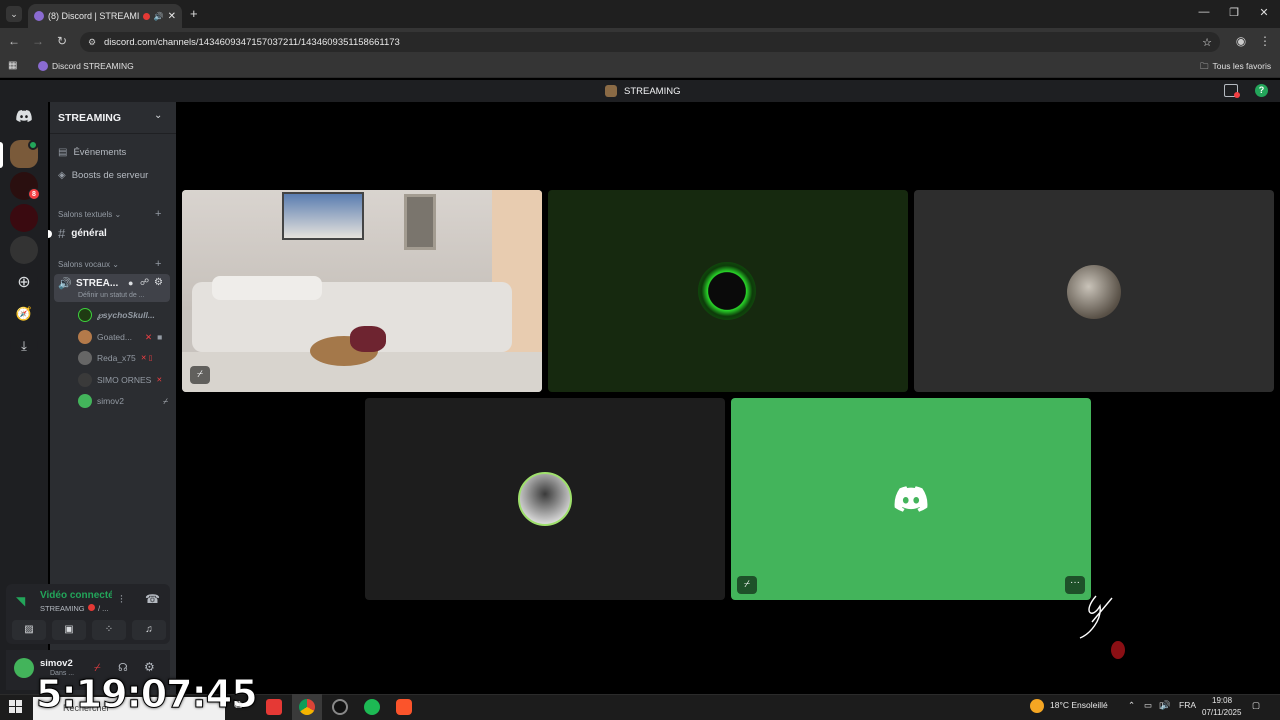 Image resolution: width=1280 pixels, height=720 pixels. What do you see at coordinates (267, 288) in the screenshot?
I see `sofa-back` at bounding box center [267, 288].